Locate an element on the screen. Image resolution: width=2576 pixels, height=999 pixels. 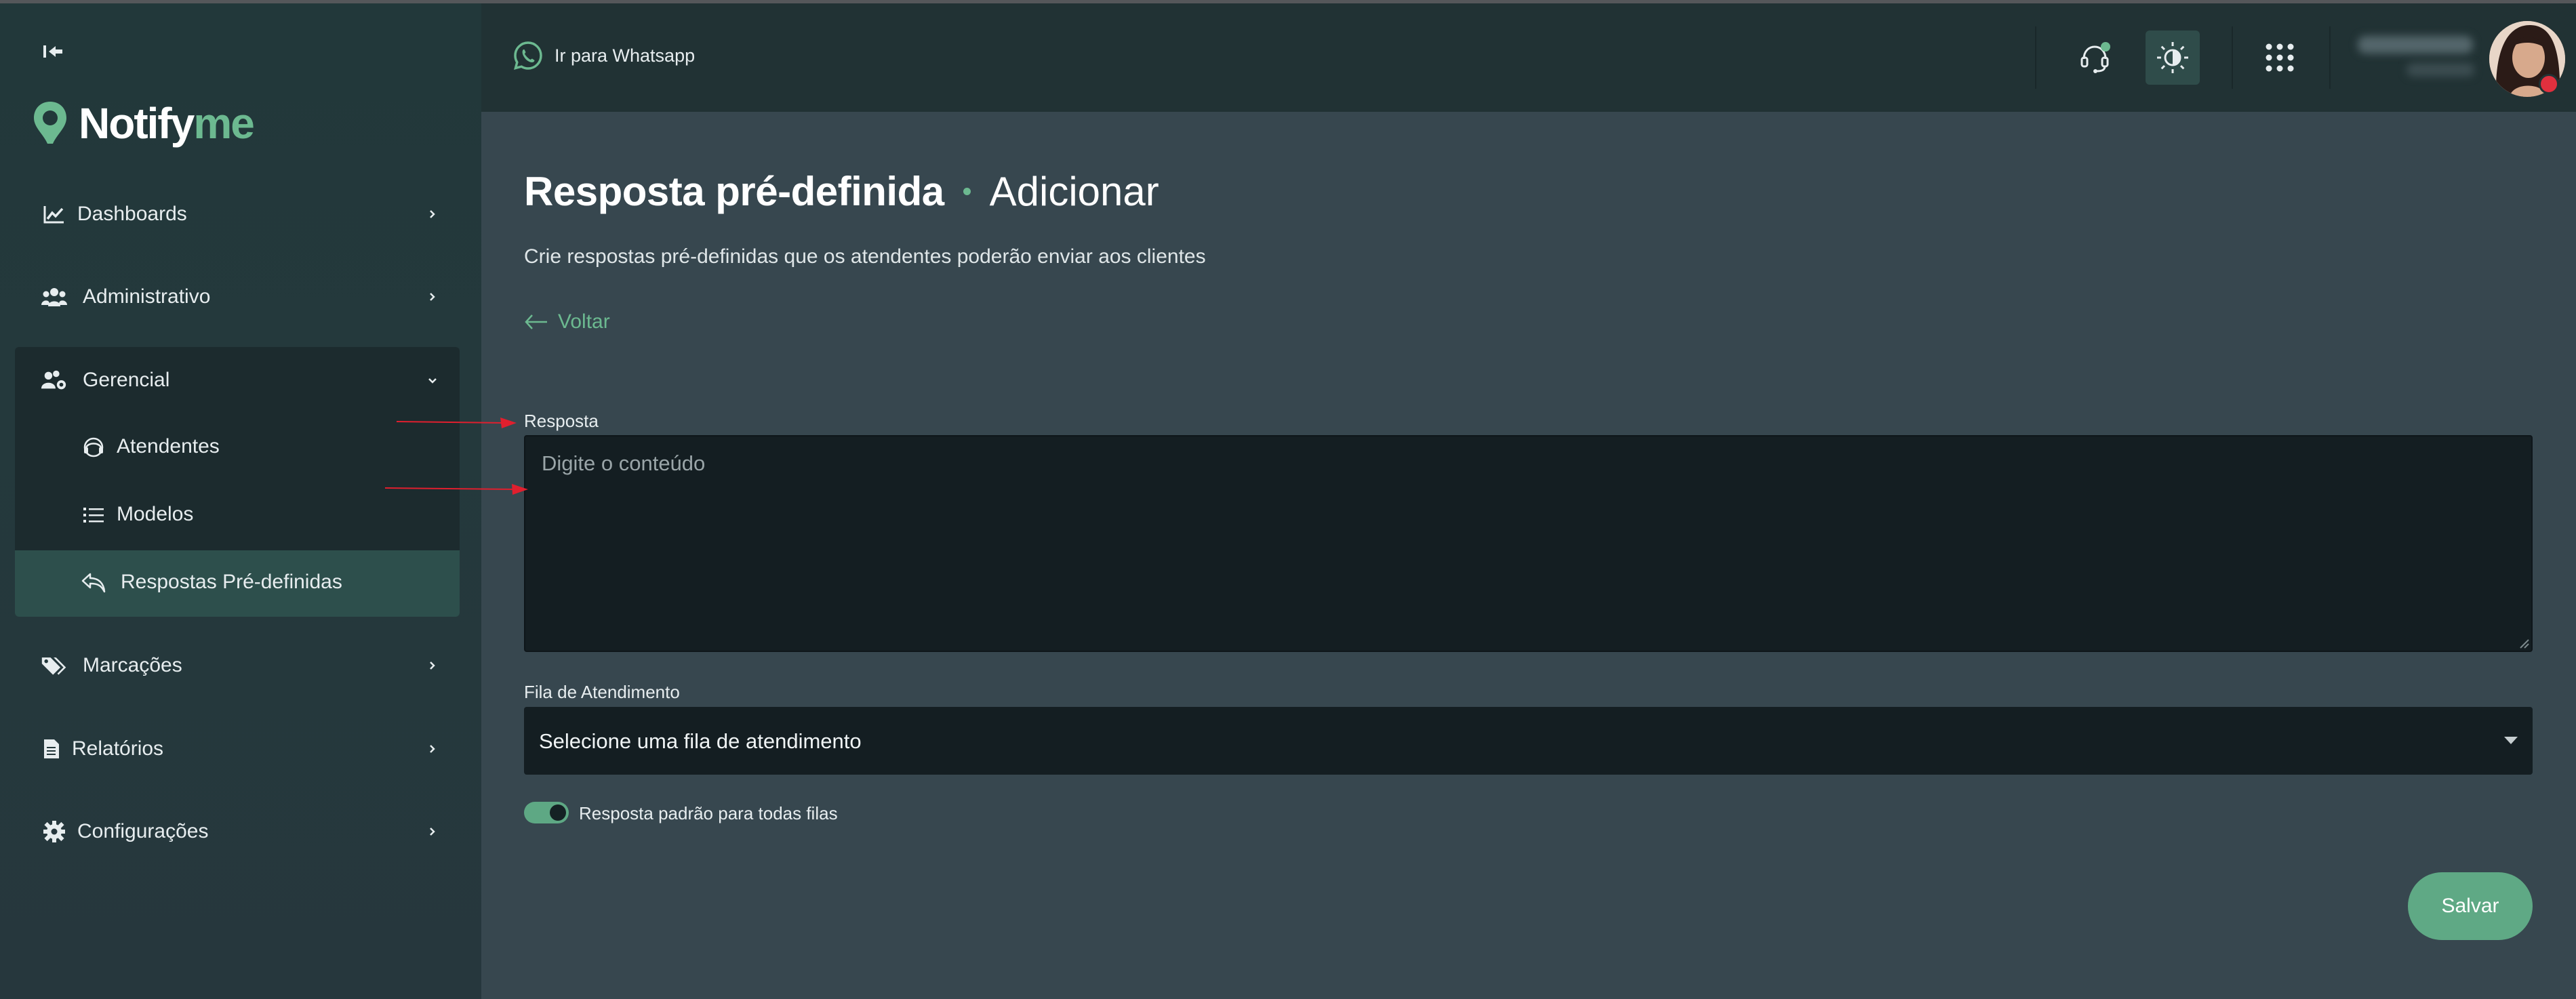
whatsapp-link-label: Ir para Whatsapp is located at coordinates (625, 55).